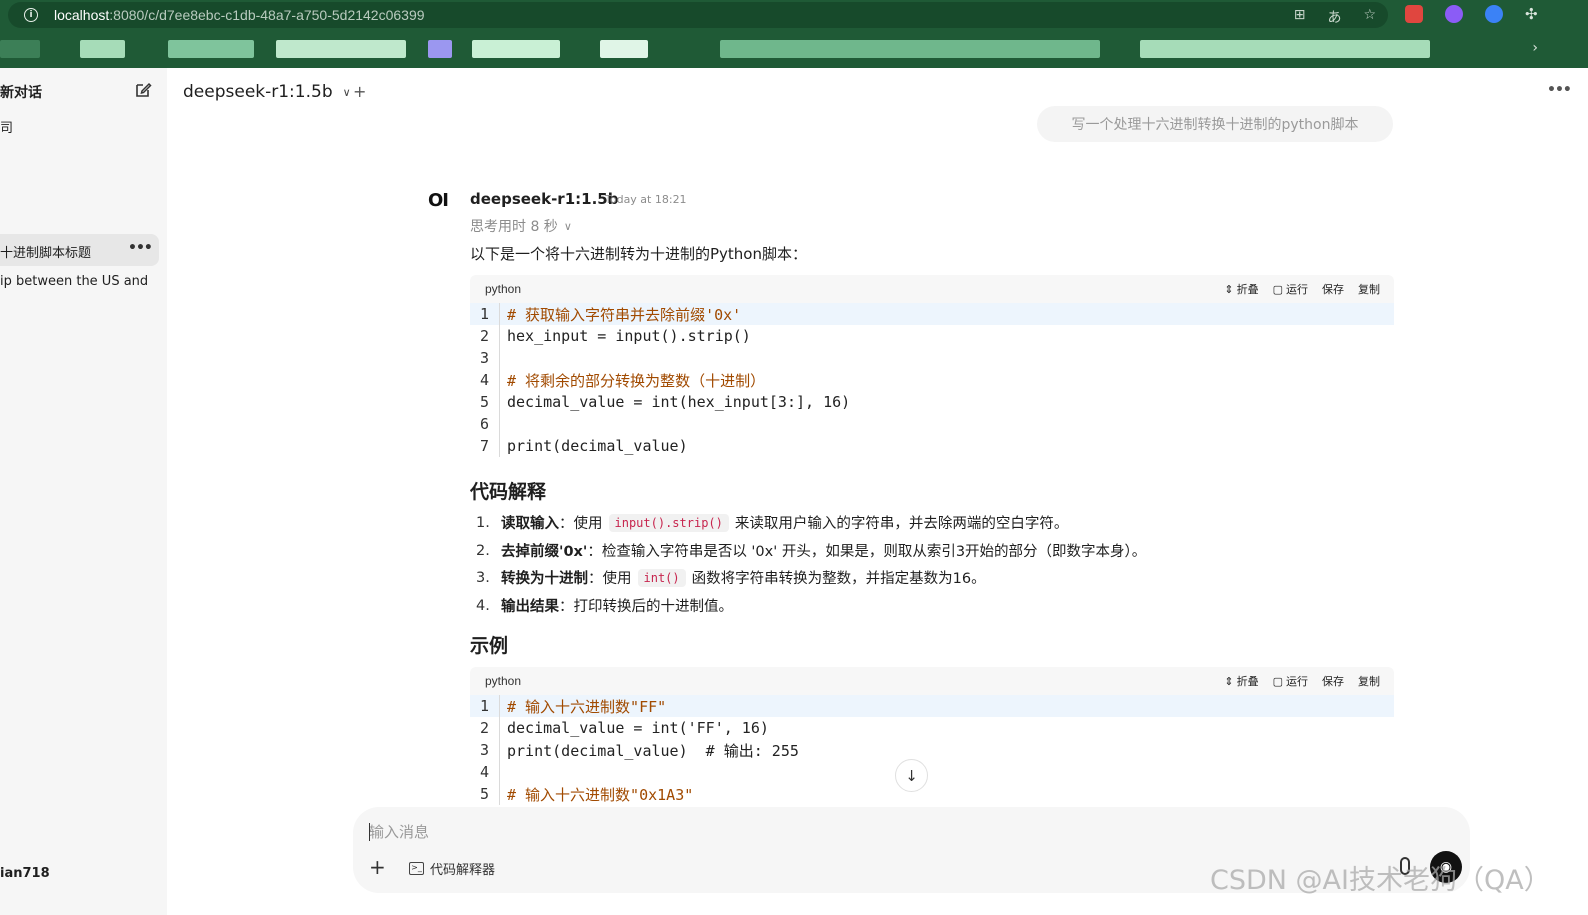 The image size is (1588, 915). Describe the element at coordinates (45, 251) in the screenshot. I see `sidebar-chat-item-label: 十进制脚本标题` at that location.